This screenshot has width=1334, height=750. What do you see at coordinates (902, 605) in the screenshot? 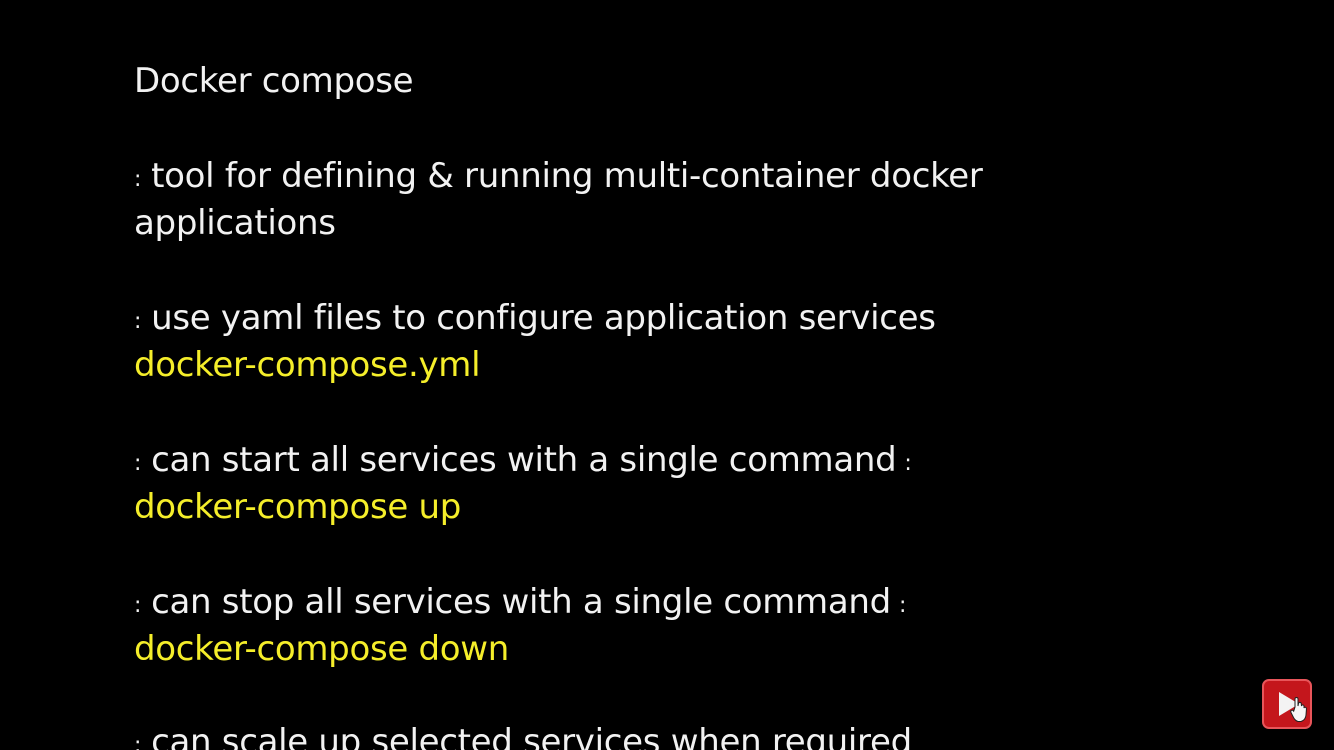
I see `point-4-trailing-colon: :` at bounding box center [902, 605].